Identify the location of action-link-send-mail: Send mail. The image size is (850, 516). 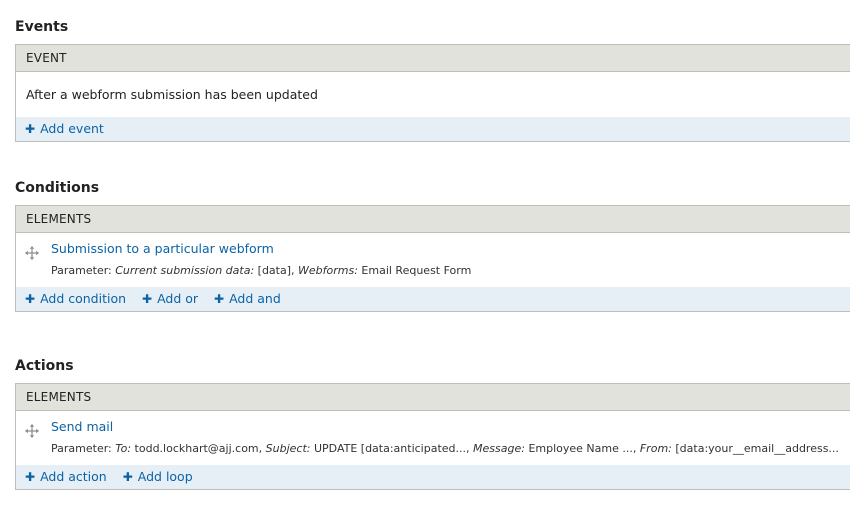
(82, 426).